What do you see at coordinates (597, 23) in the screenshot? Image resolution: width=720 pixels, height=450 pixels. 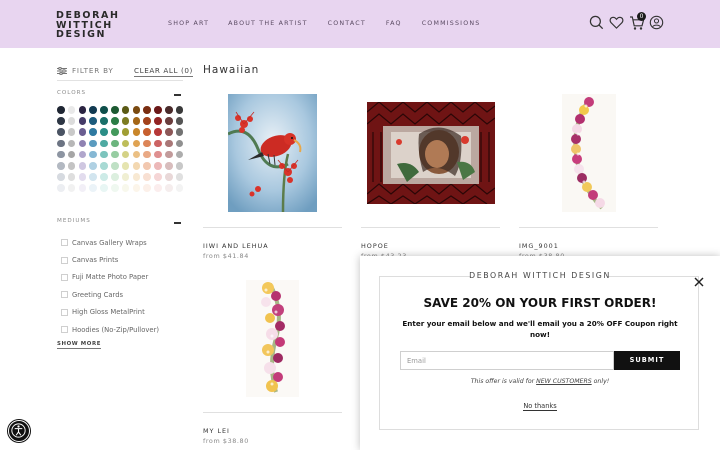 I see `search-icon` at bounding box center [597, 23].